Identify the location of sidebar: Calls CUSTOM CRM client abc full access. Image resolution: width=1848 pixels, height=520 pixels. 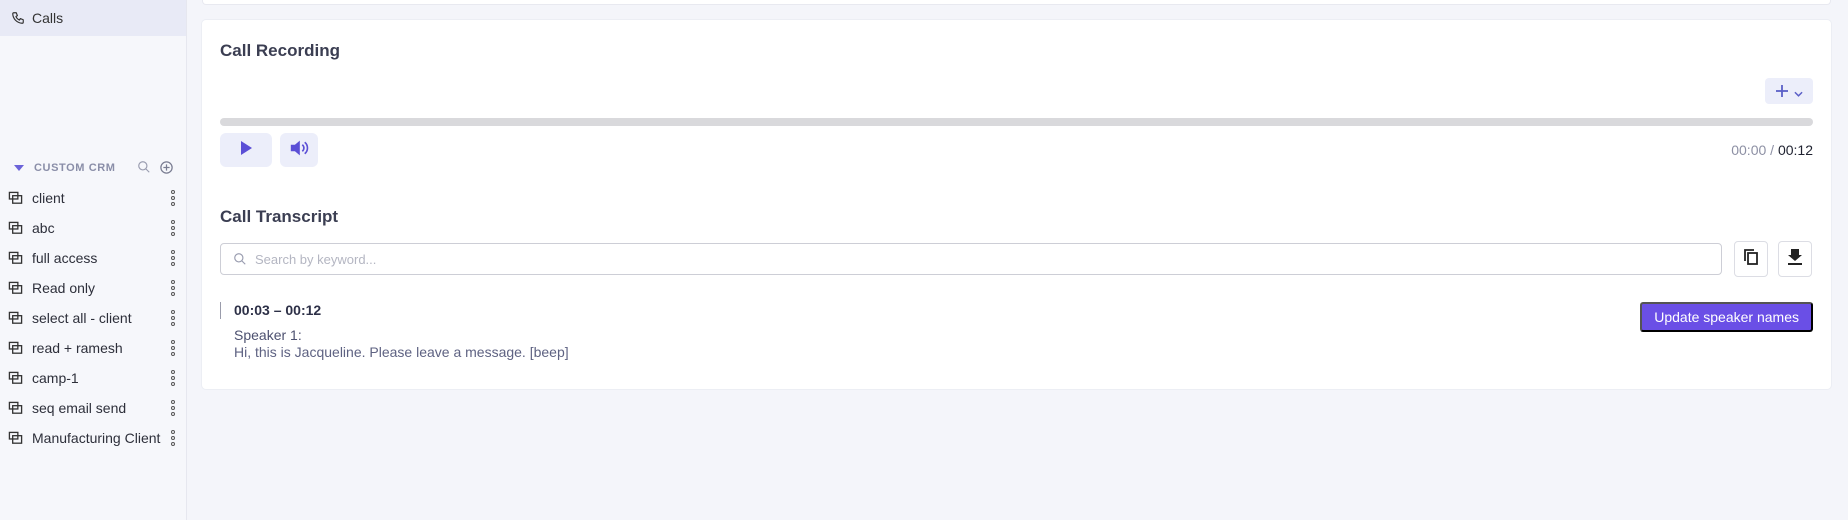
(93, 260).